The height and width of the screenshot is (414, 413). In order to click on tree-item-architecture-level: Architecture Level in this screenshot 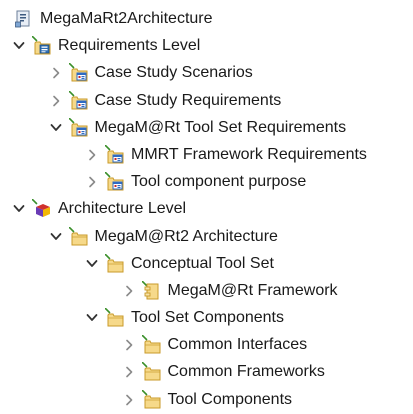, I will do `click(206, 209)`.